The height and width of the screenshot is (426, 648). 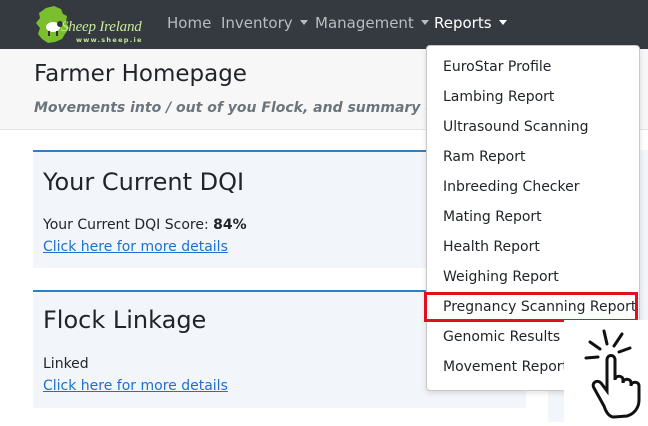 I want to click on menu-item-lambing-report: Lambing Report, so click(x=498, y=97).